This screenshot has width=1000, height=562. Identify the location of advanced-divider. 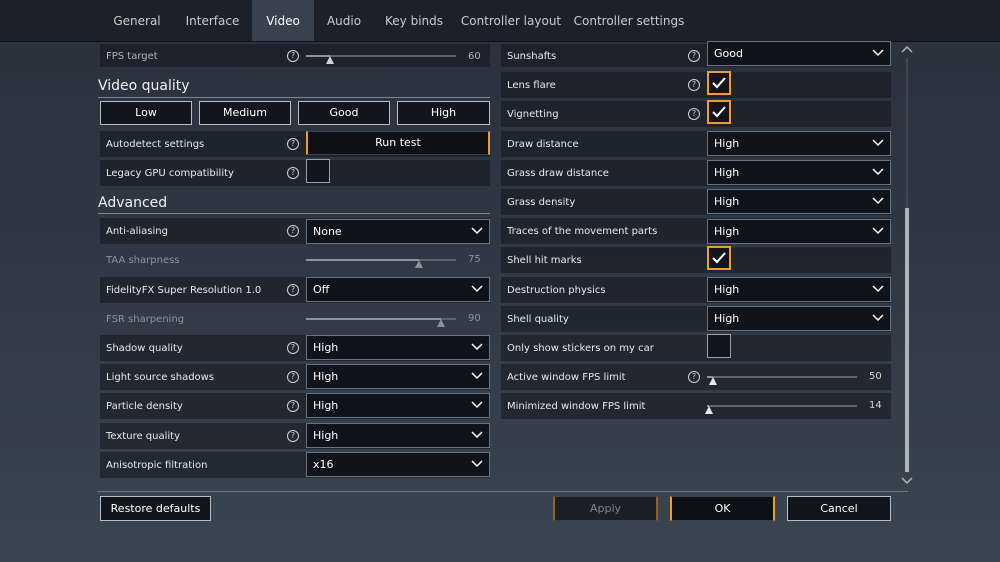
(294, 213).